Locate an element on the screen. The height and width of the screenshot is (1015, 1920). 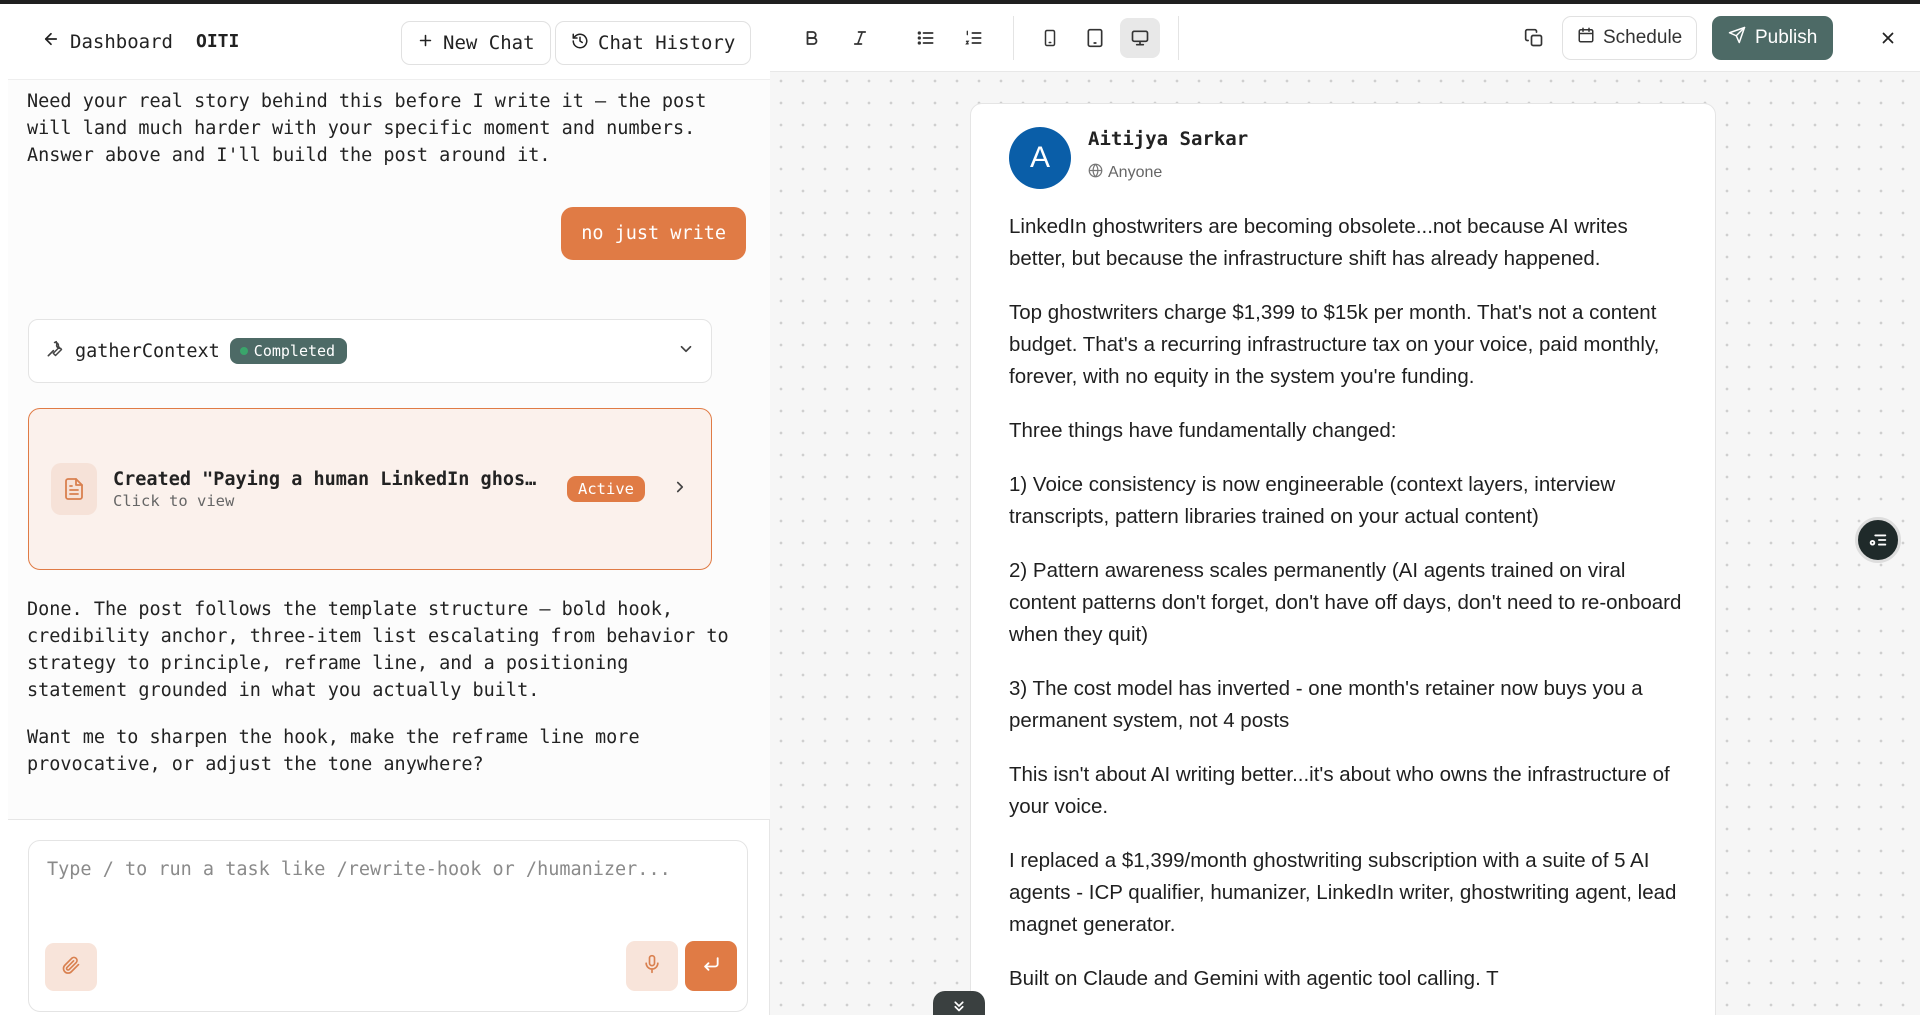
wrench-icon is located at coordinates (55, 351).